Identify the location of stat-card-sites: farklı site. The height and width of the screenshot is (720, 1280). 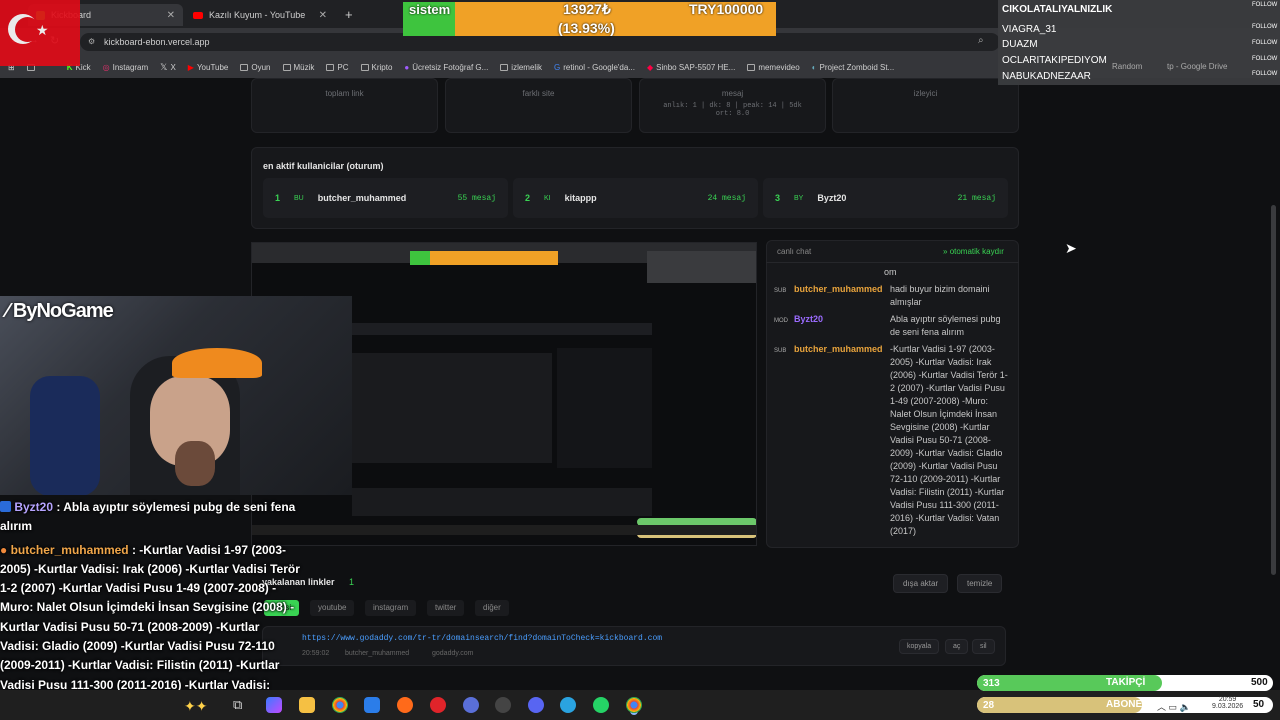
(538, 105).